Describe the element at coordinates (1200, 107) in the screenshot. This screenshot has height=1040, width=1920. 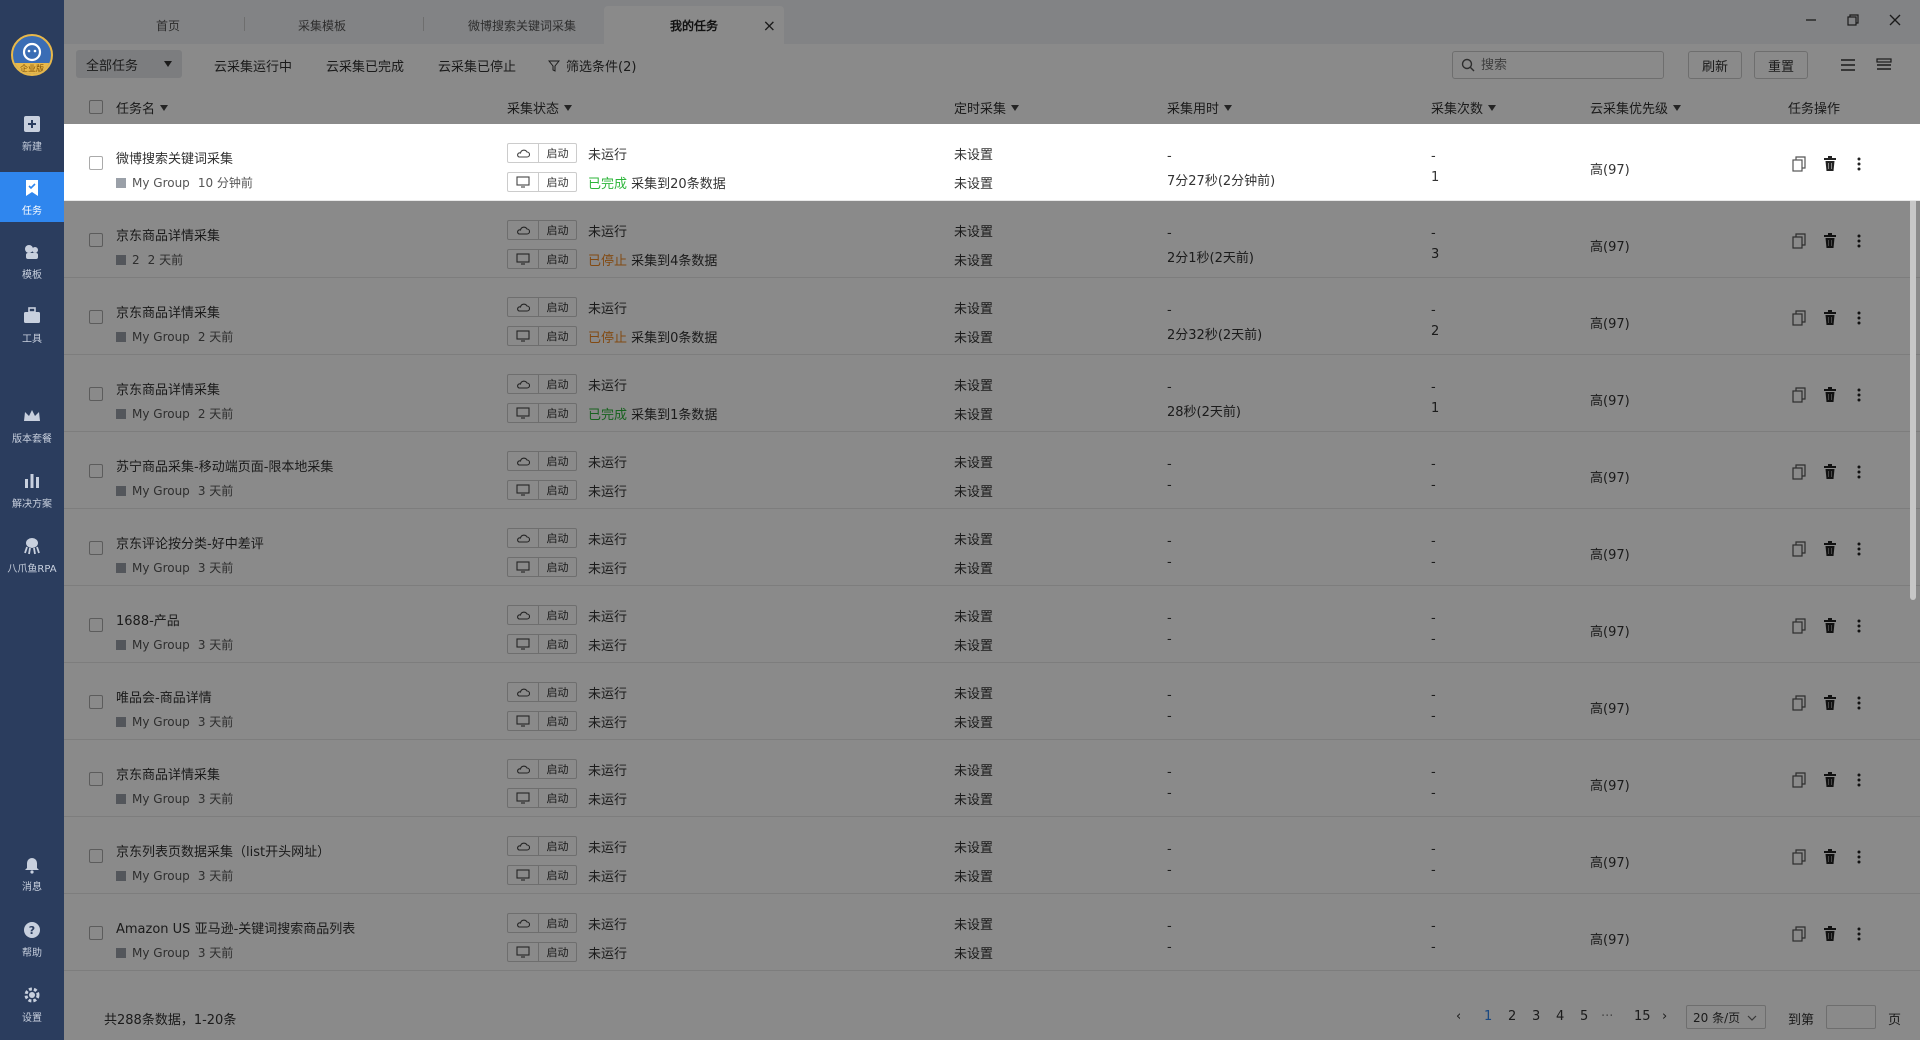
I see `col-duration: 采集用时` at that location.